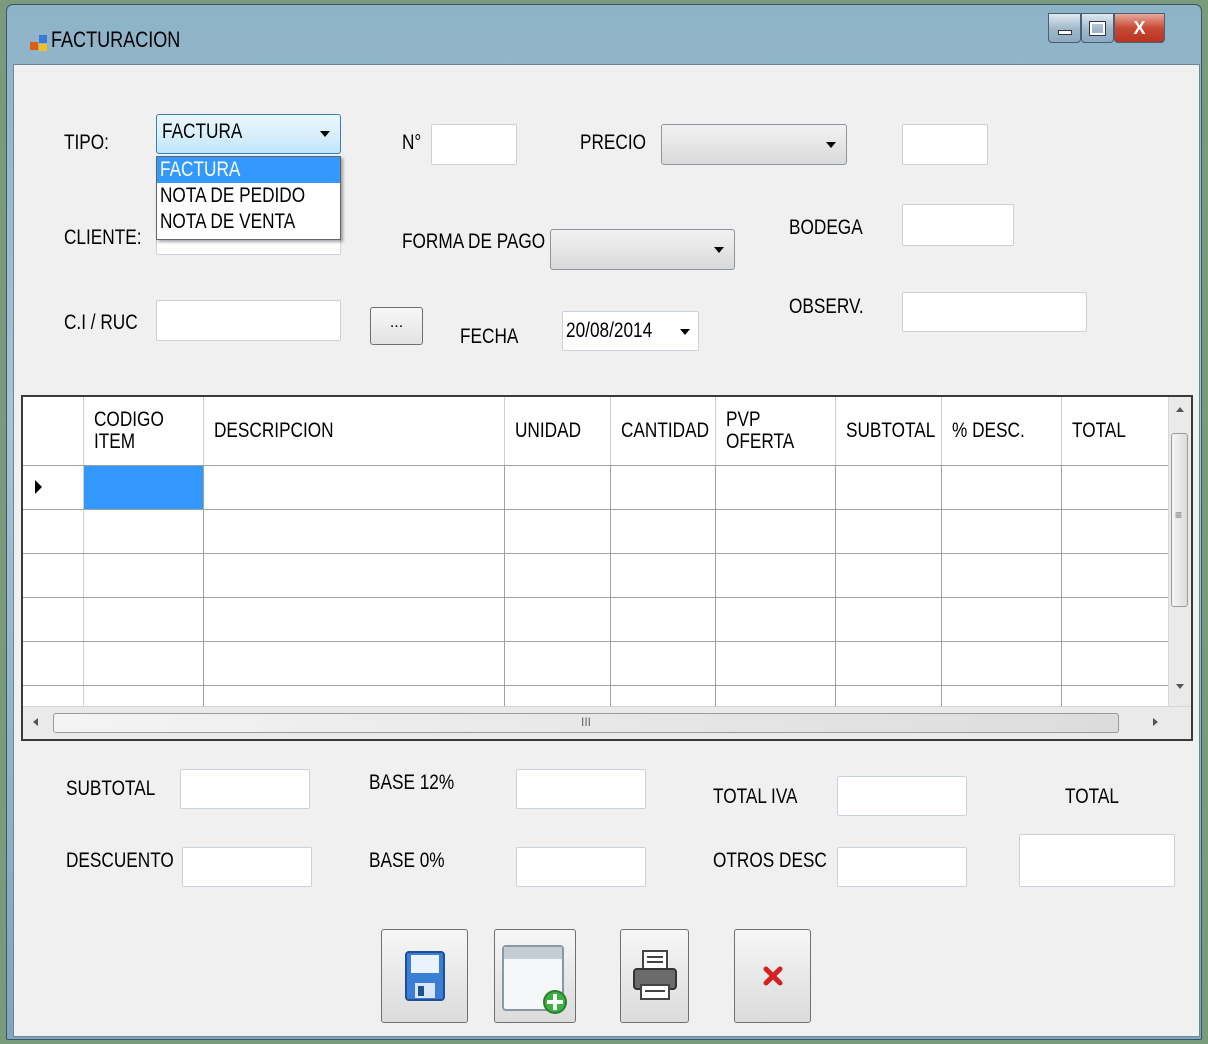 The width and height of the screenshot is (1208, 1044). What do you see at coordinates (424, 976) in the screenshot?
I see `save-button` at bounding box center [424, 976].